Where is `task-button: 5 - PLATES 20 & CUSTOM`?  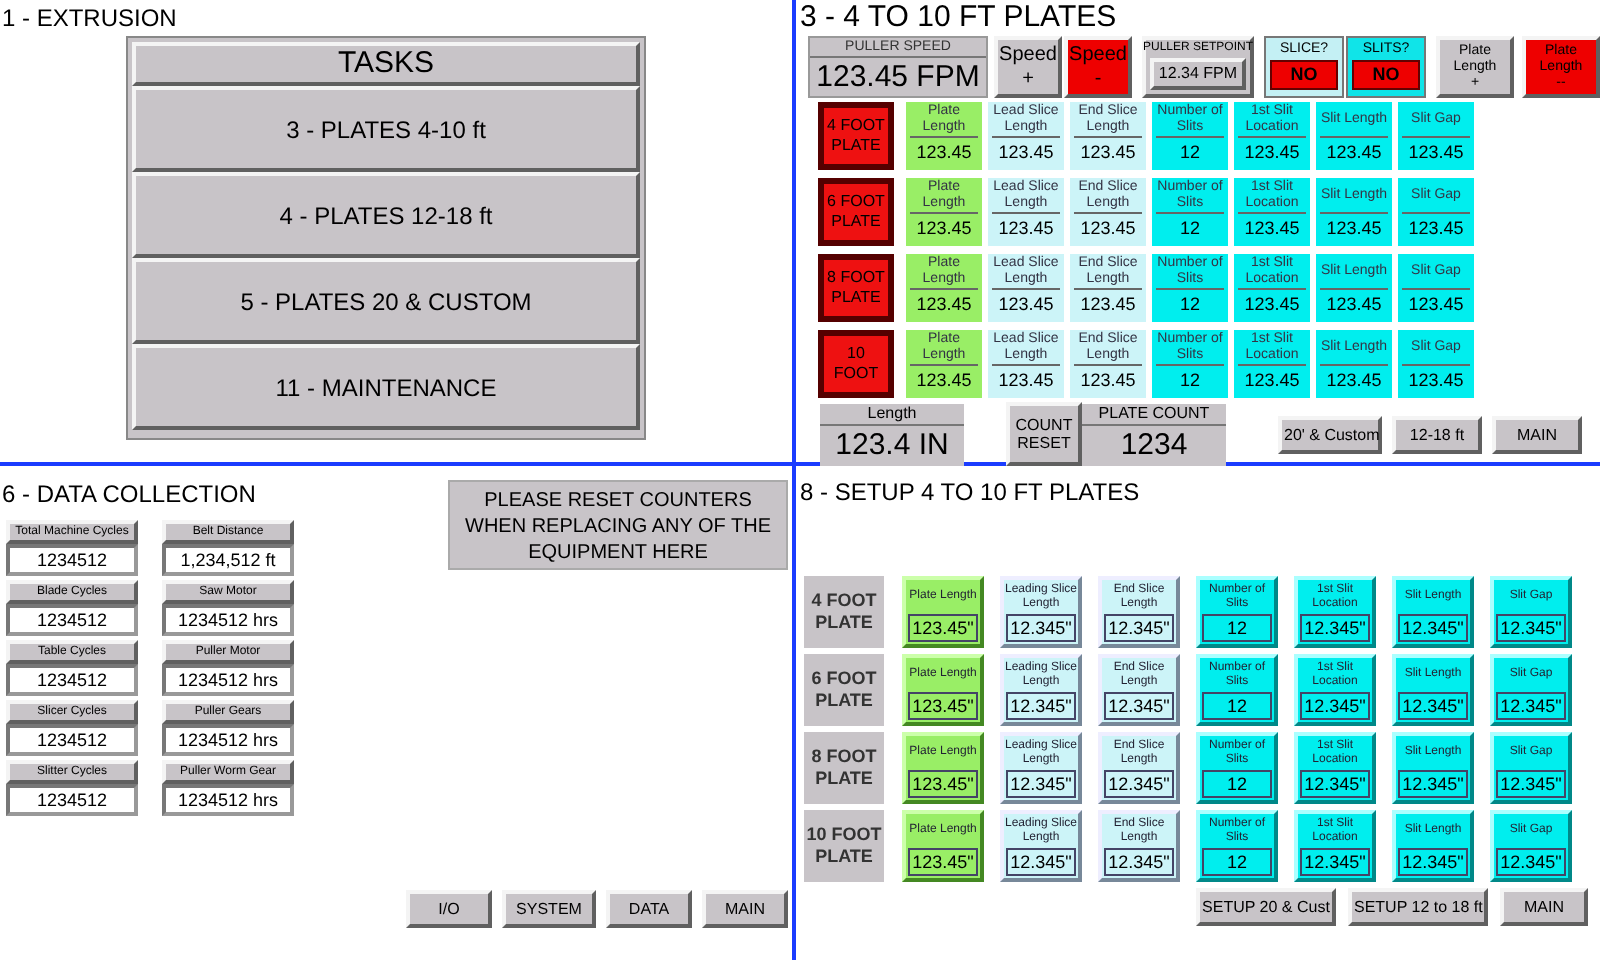
task-button: 5 - PLATES 20 & CUSTOM is located at coordinates (386, 301).